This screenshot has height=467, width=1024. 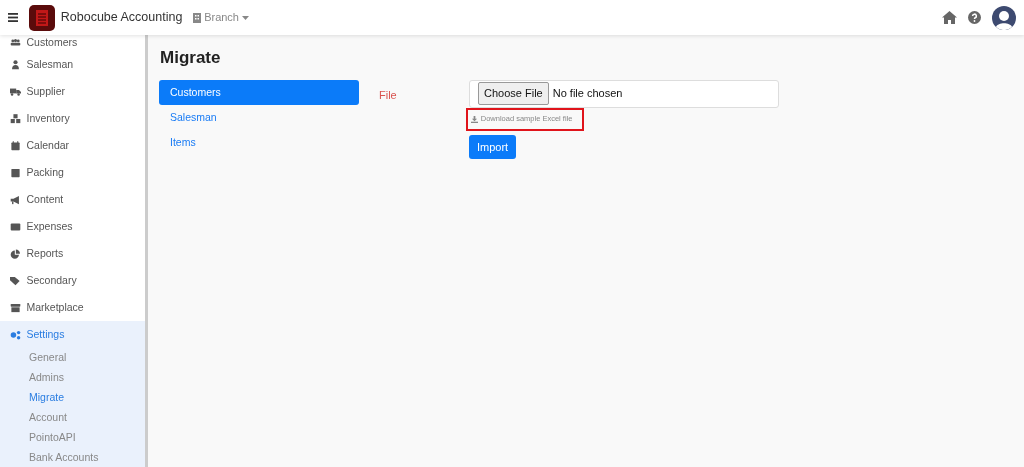 I want to click on sidebar-item: Calendar, so click(x=72, y=145).